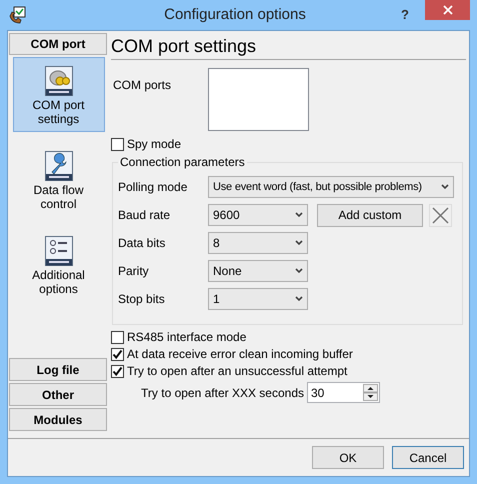 The image size is (477, 484). I want to click on field-label: Stop bits, so click(142, 299).